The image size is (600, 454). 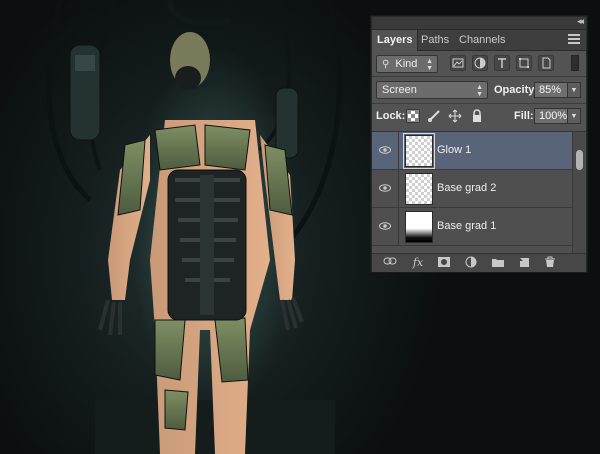 What do you see at coordinates (502, 63) in the screenshot?
I see `type-layer-filter-icon` at bounding box center [502, 63].